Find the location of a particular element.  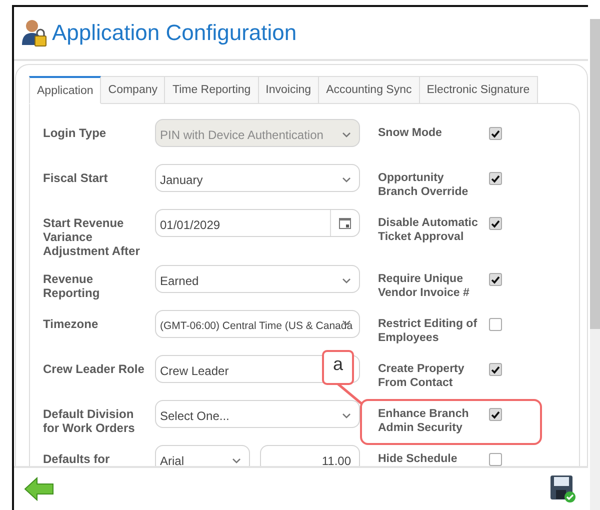

option-label: Enhance Branch Admin Security is located at coordinates (424, 421).